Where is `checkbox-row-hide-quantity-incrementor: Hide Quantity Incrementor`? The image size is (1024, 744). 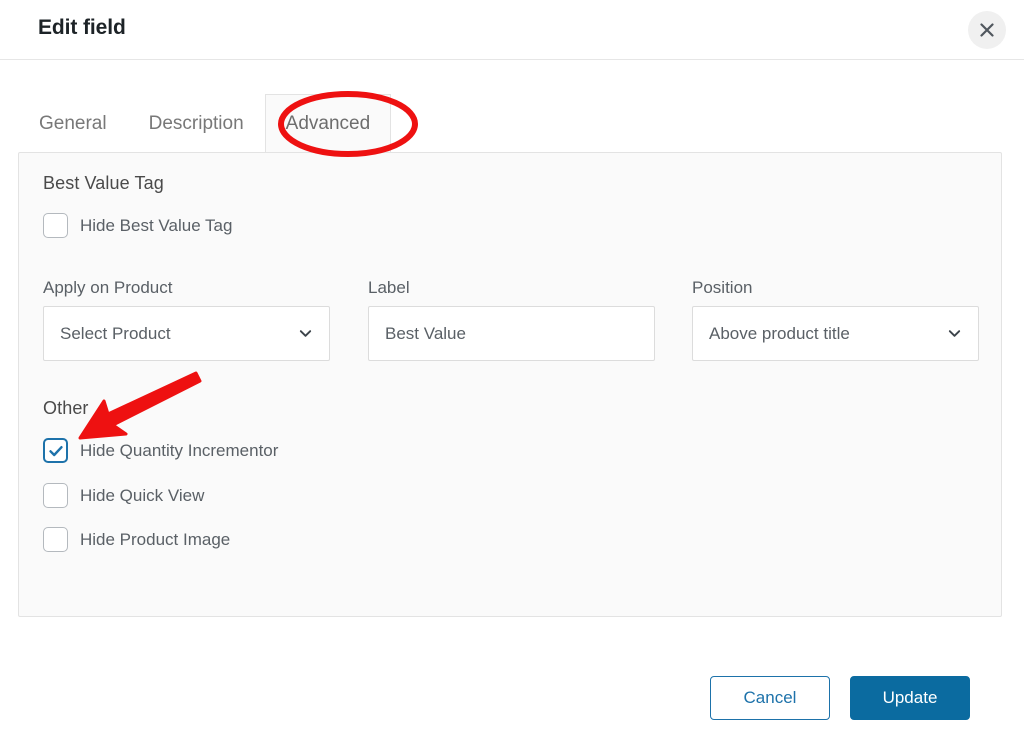 checkbox-row-hide-quantity-incrementor: Hide Quantity Incrementor is located at coordinates (160, 450).